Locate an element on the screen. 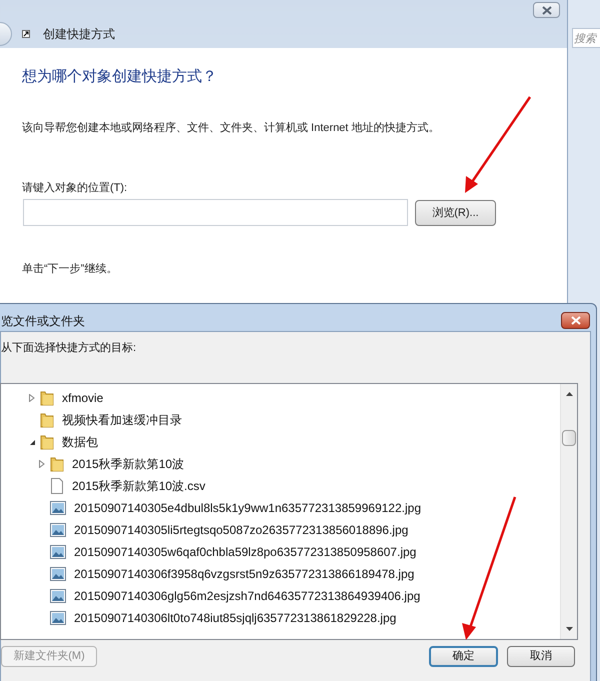  ok-button: 确定 is located at coordinates (463, 656).